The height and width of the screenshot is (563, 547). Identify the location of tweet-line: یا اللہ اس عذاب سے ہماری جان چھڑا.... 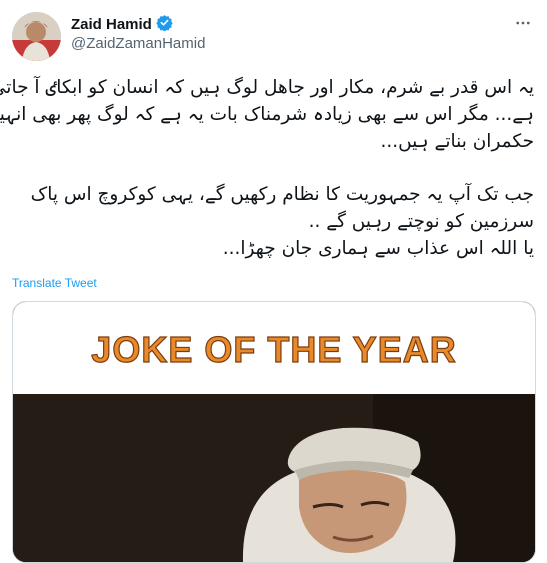
(378, 248).